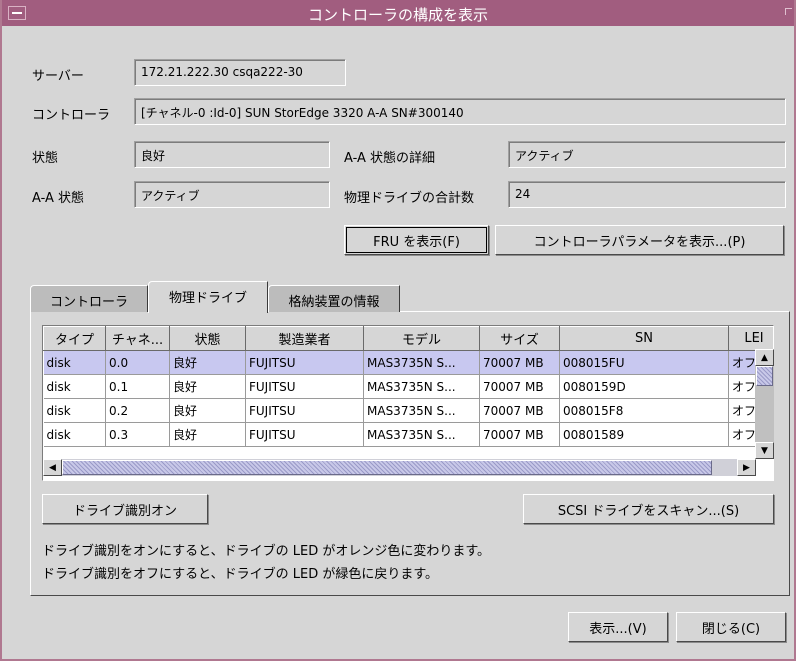 The width and height of the screenshot is (796, 661). What do you see at coordinates (89, 298) in the screenshot?
I see `tab-controller: コントローラ` at bounding box center [89, 298].